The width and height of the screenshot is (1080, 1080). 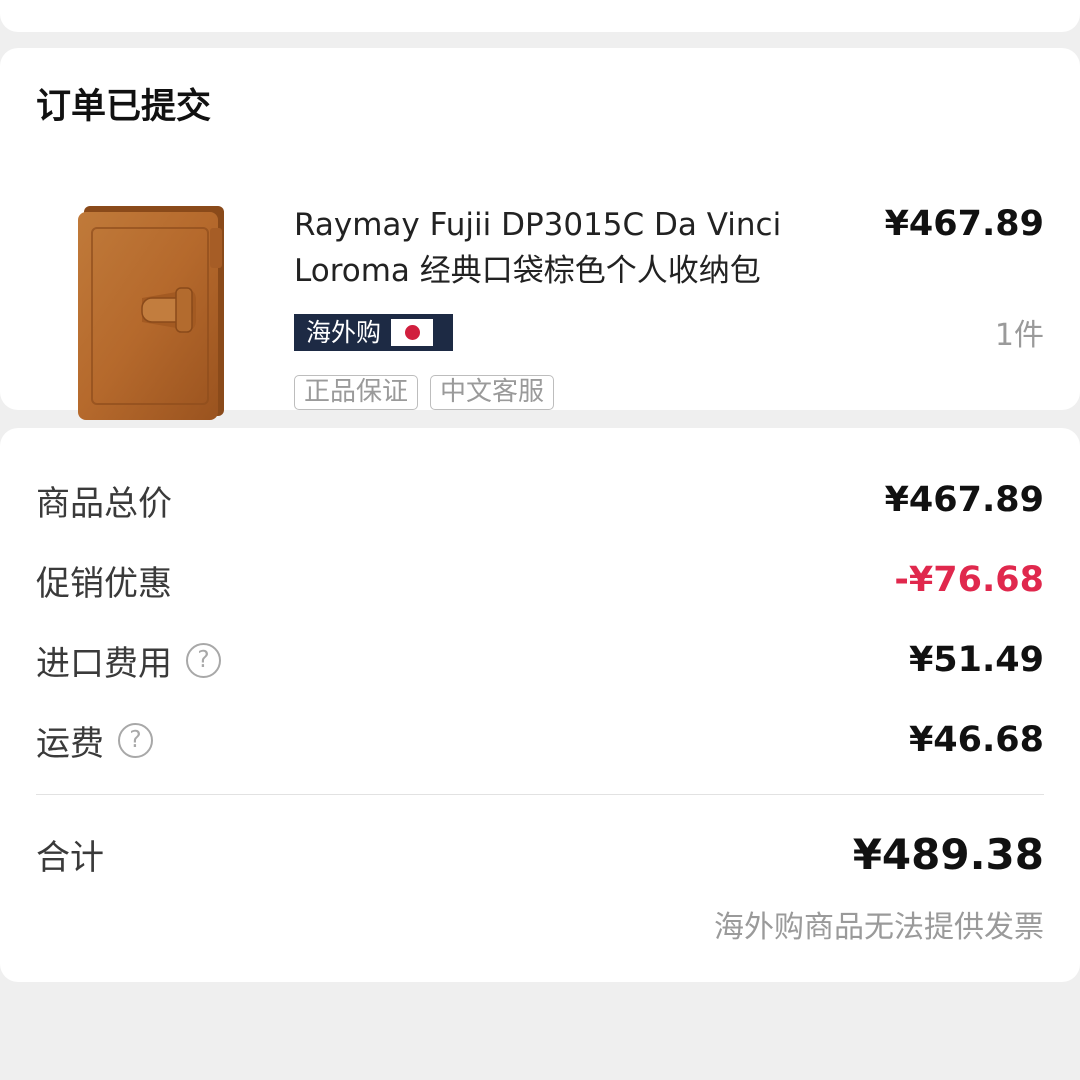 What do you see at coordinates (70, 857) in the screenshot?
I see `total-label: 合计` at bounding box center [70, 857].